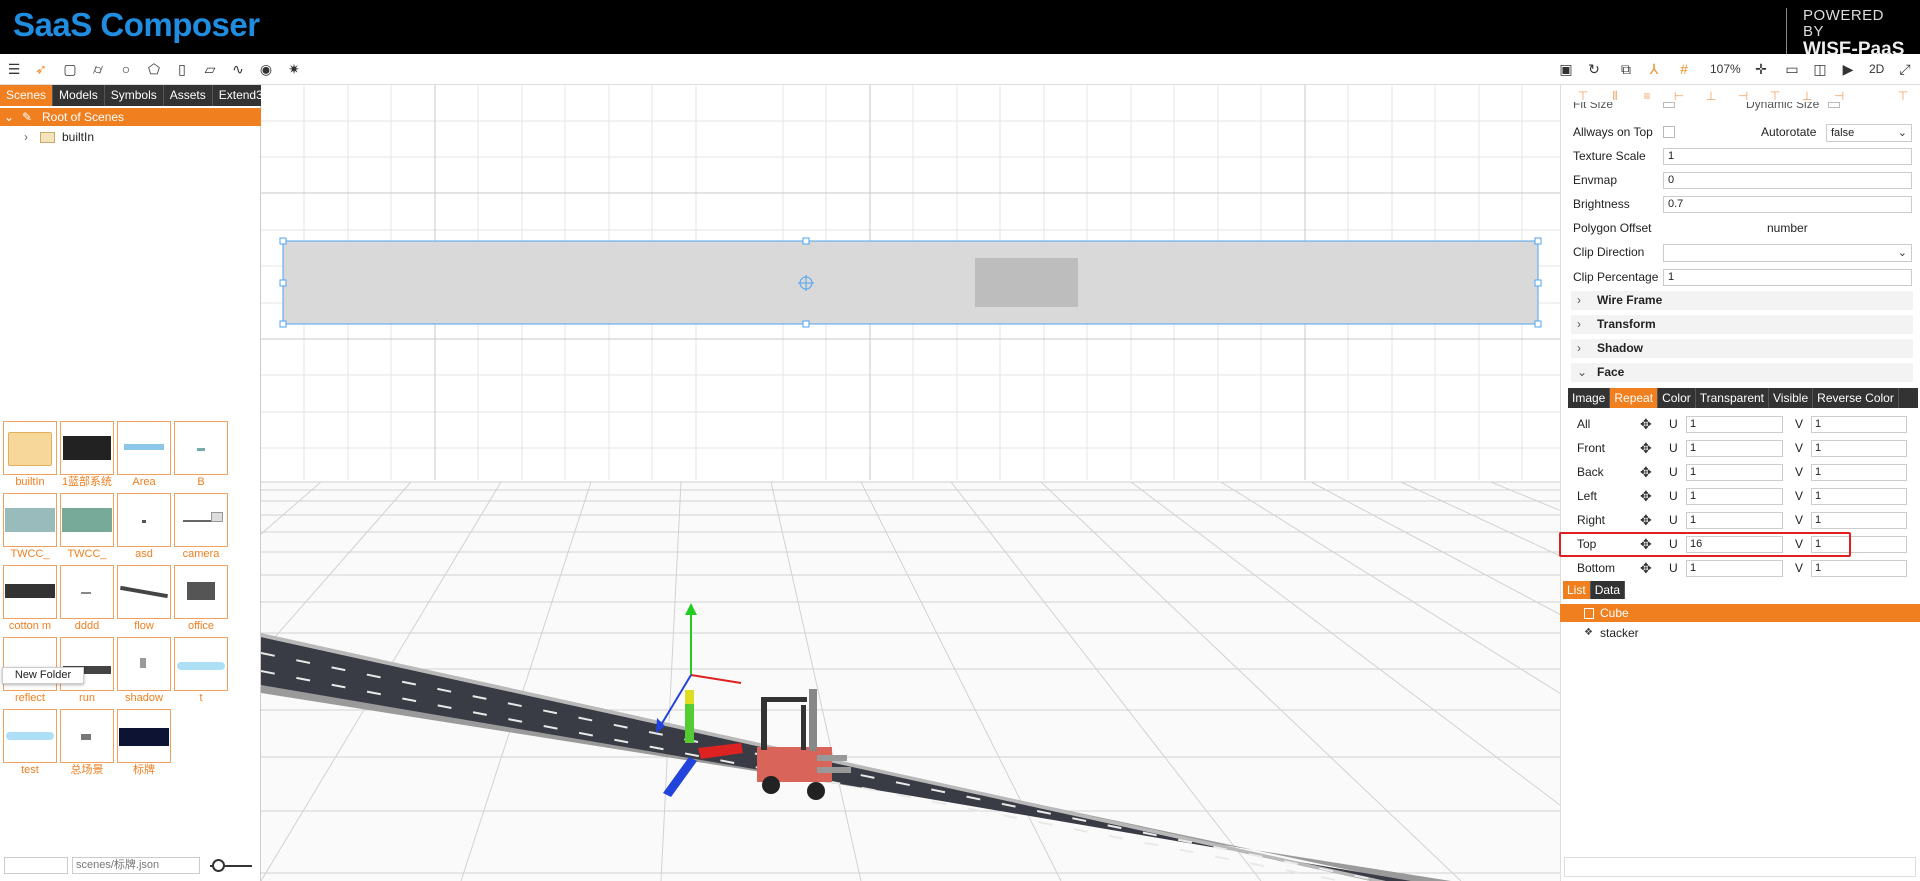 Image resolution: width=1920 pixels, height=881 pixels. Describe the element at coordinates (30, 456) in the screenshot. I see `asset-item: builtIn` at that location.